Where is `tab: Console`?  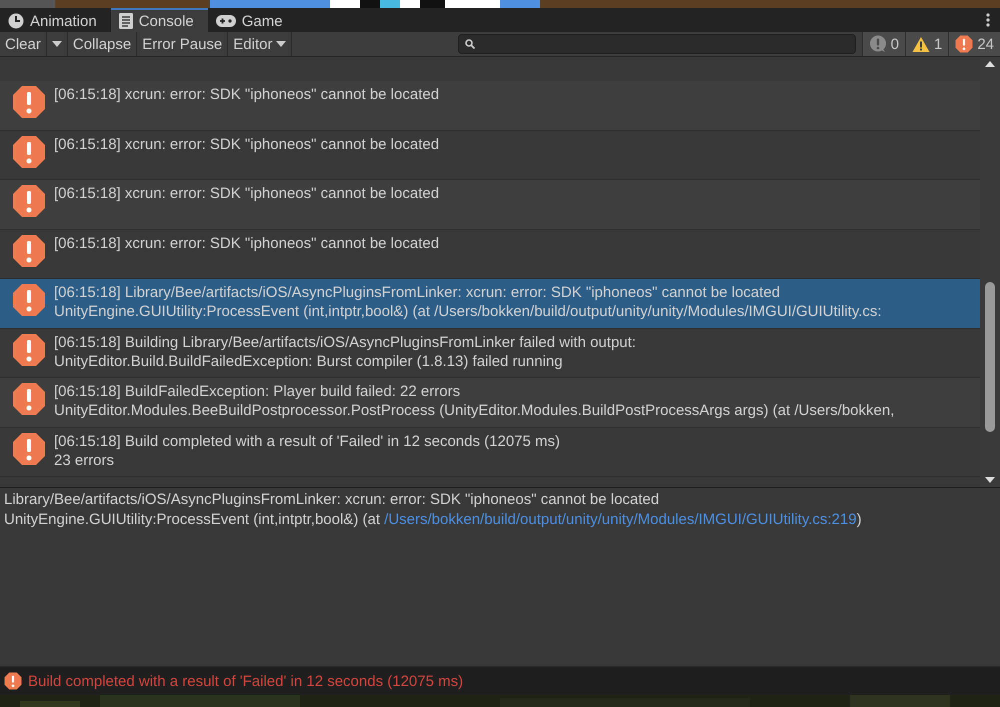 tab: Console is located at coordinates (159, 20).